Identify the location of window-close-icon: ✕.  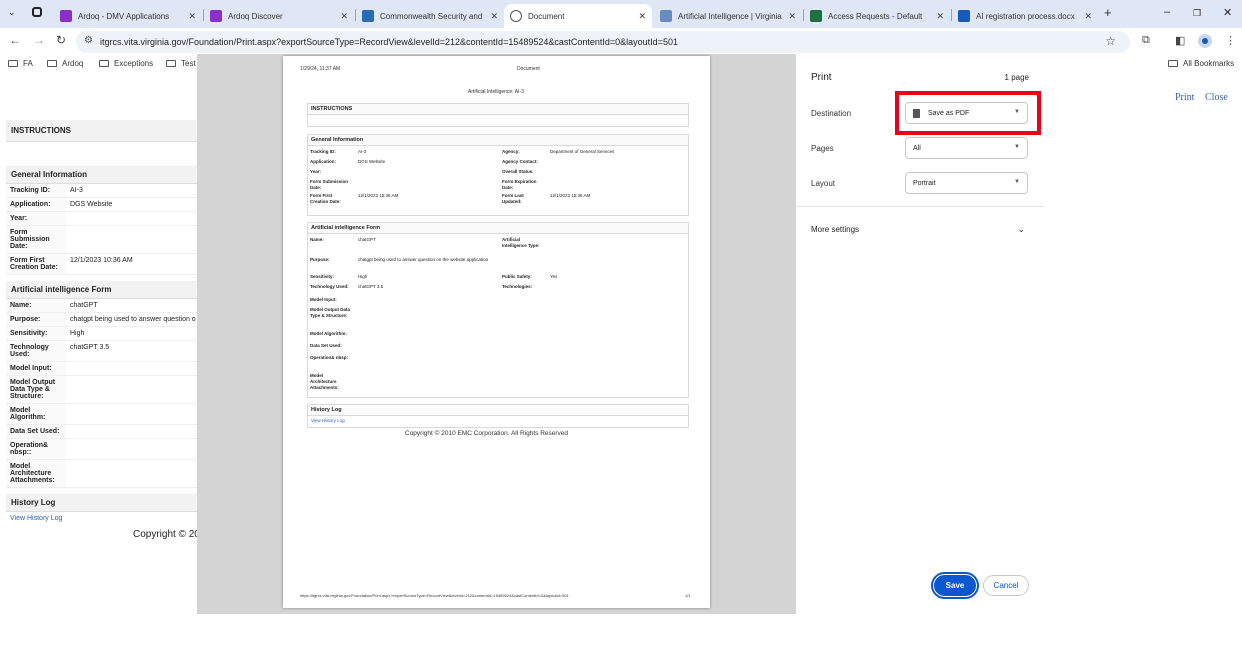
(1227, 12).